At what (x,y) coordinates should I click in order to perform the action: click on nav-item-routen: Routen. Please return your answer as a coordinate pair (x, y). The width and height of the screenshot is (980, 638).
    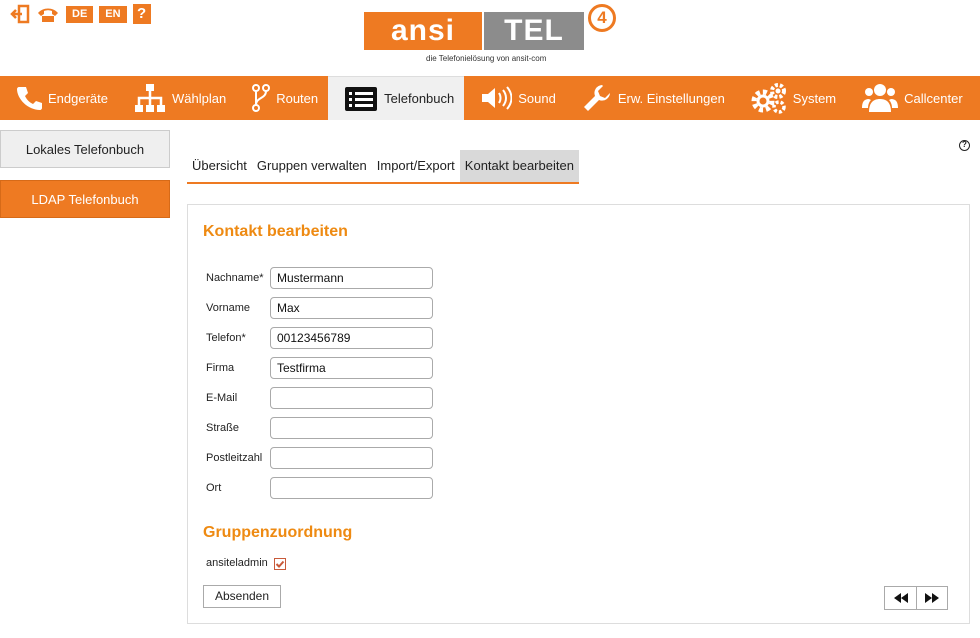
    Looking at the image, I should click on (282, 98).